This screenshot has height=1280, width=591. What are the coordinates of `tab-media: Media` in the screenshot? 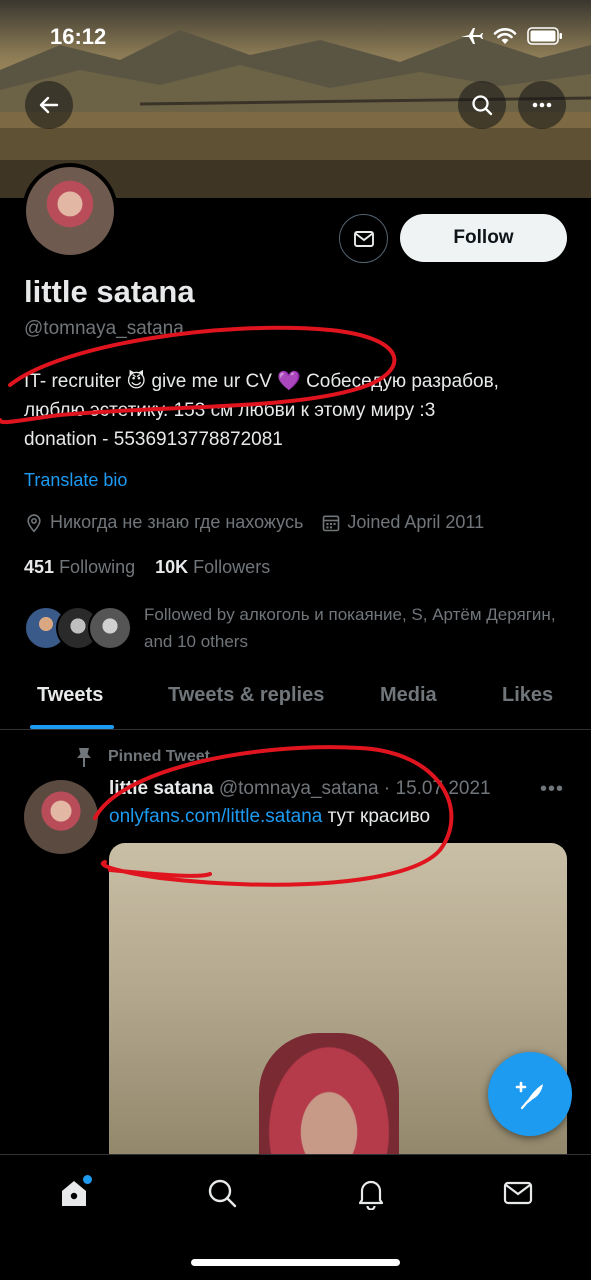 It's located at (408, 695).